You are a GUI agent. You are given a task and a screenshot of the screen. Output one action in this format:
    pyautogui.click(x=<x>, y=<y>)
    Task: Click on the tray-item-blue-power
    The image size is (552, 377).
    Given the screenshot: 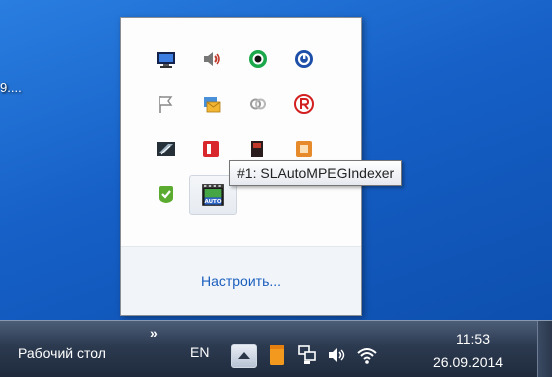 What is the action you would take?
    pyautogui.click(x=304, y=59)
    